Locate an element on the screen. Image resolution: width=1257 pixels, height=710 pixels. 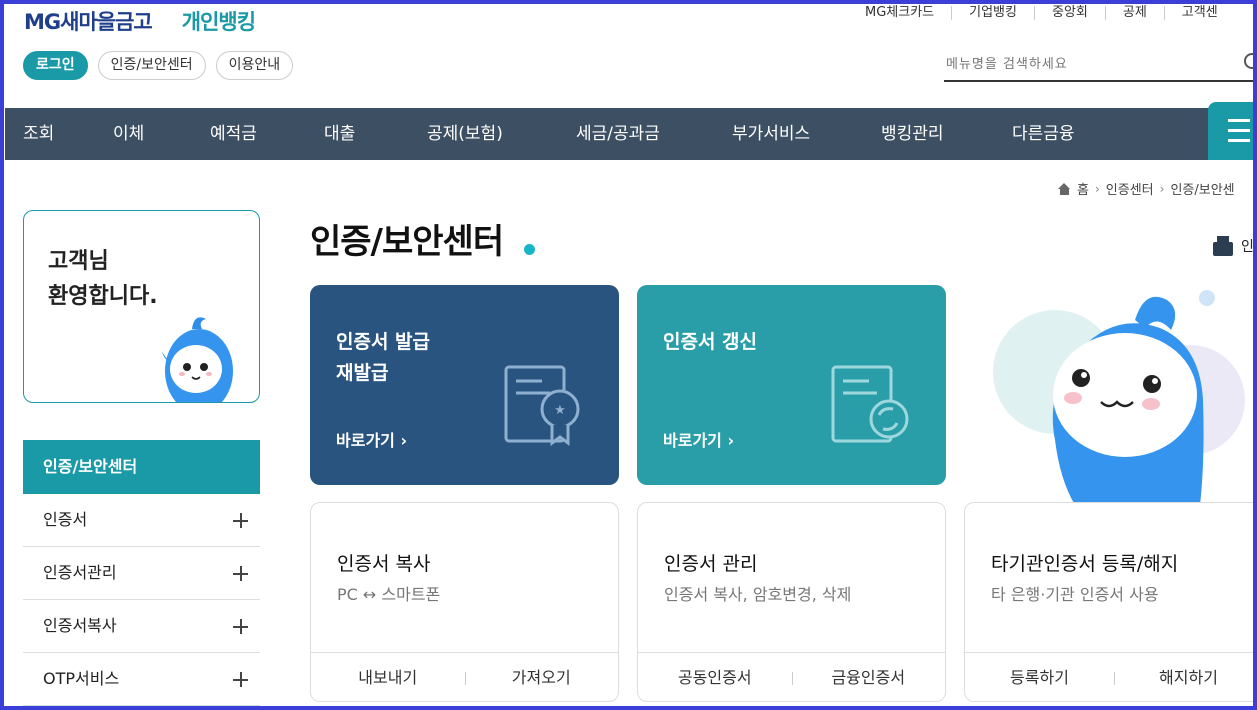
card-links: 공동인증서 금융인증서 is located at coordinates (791, 677).